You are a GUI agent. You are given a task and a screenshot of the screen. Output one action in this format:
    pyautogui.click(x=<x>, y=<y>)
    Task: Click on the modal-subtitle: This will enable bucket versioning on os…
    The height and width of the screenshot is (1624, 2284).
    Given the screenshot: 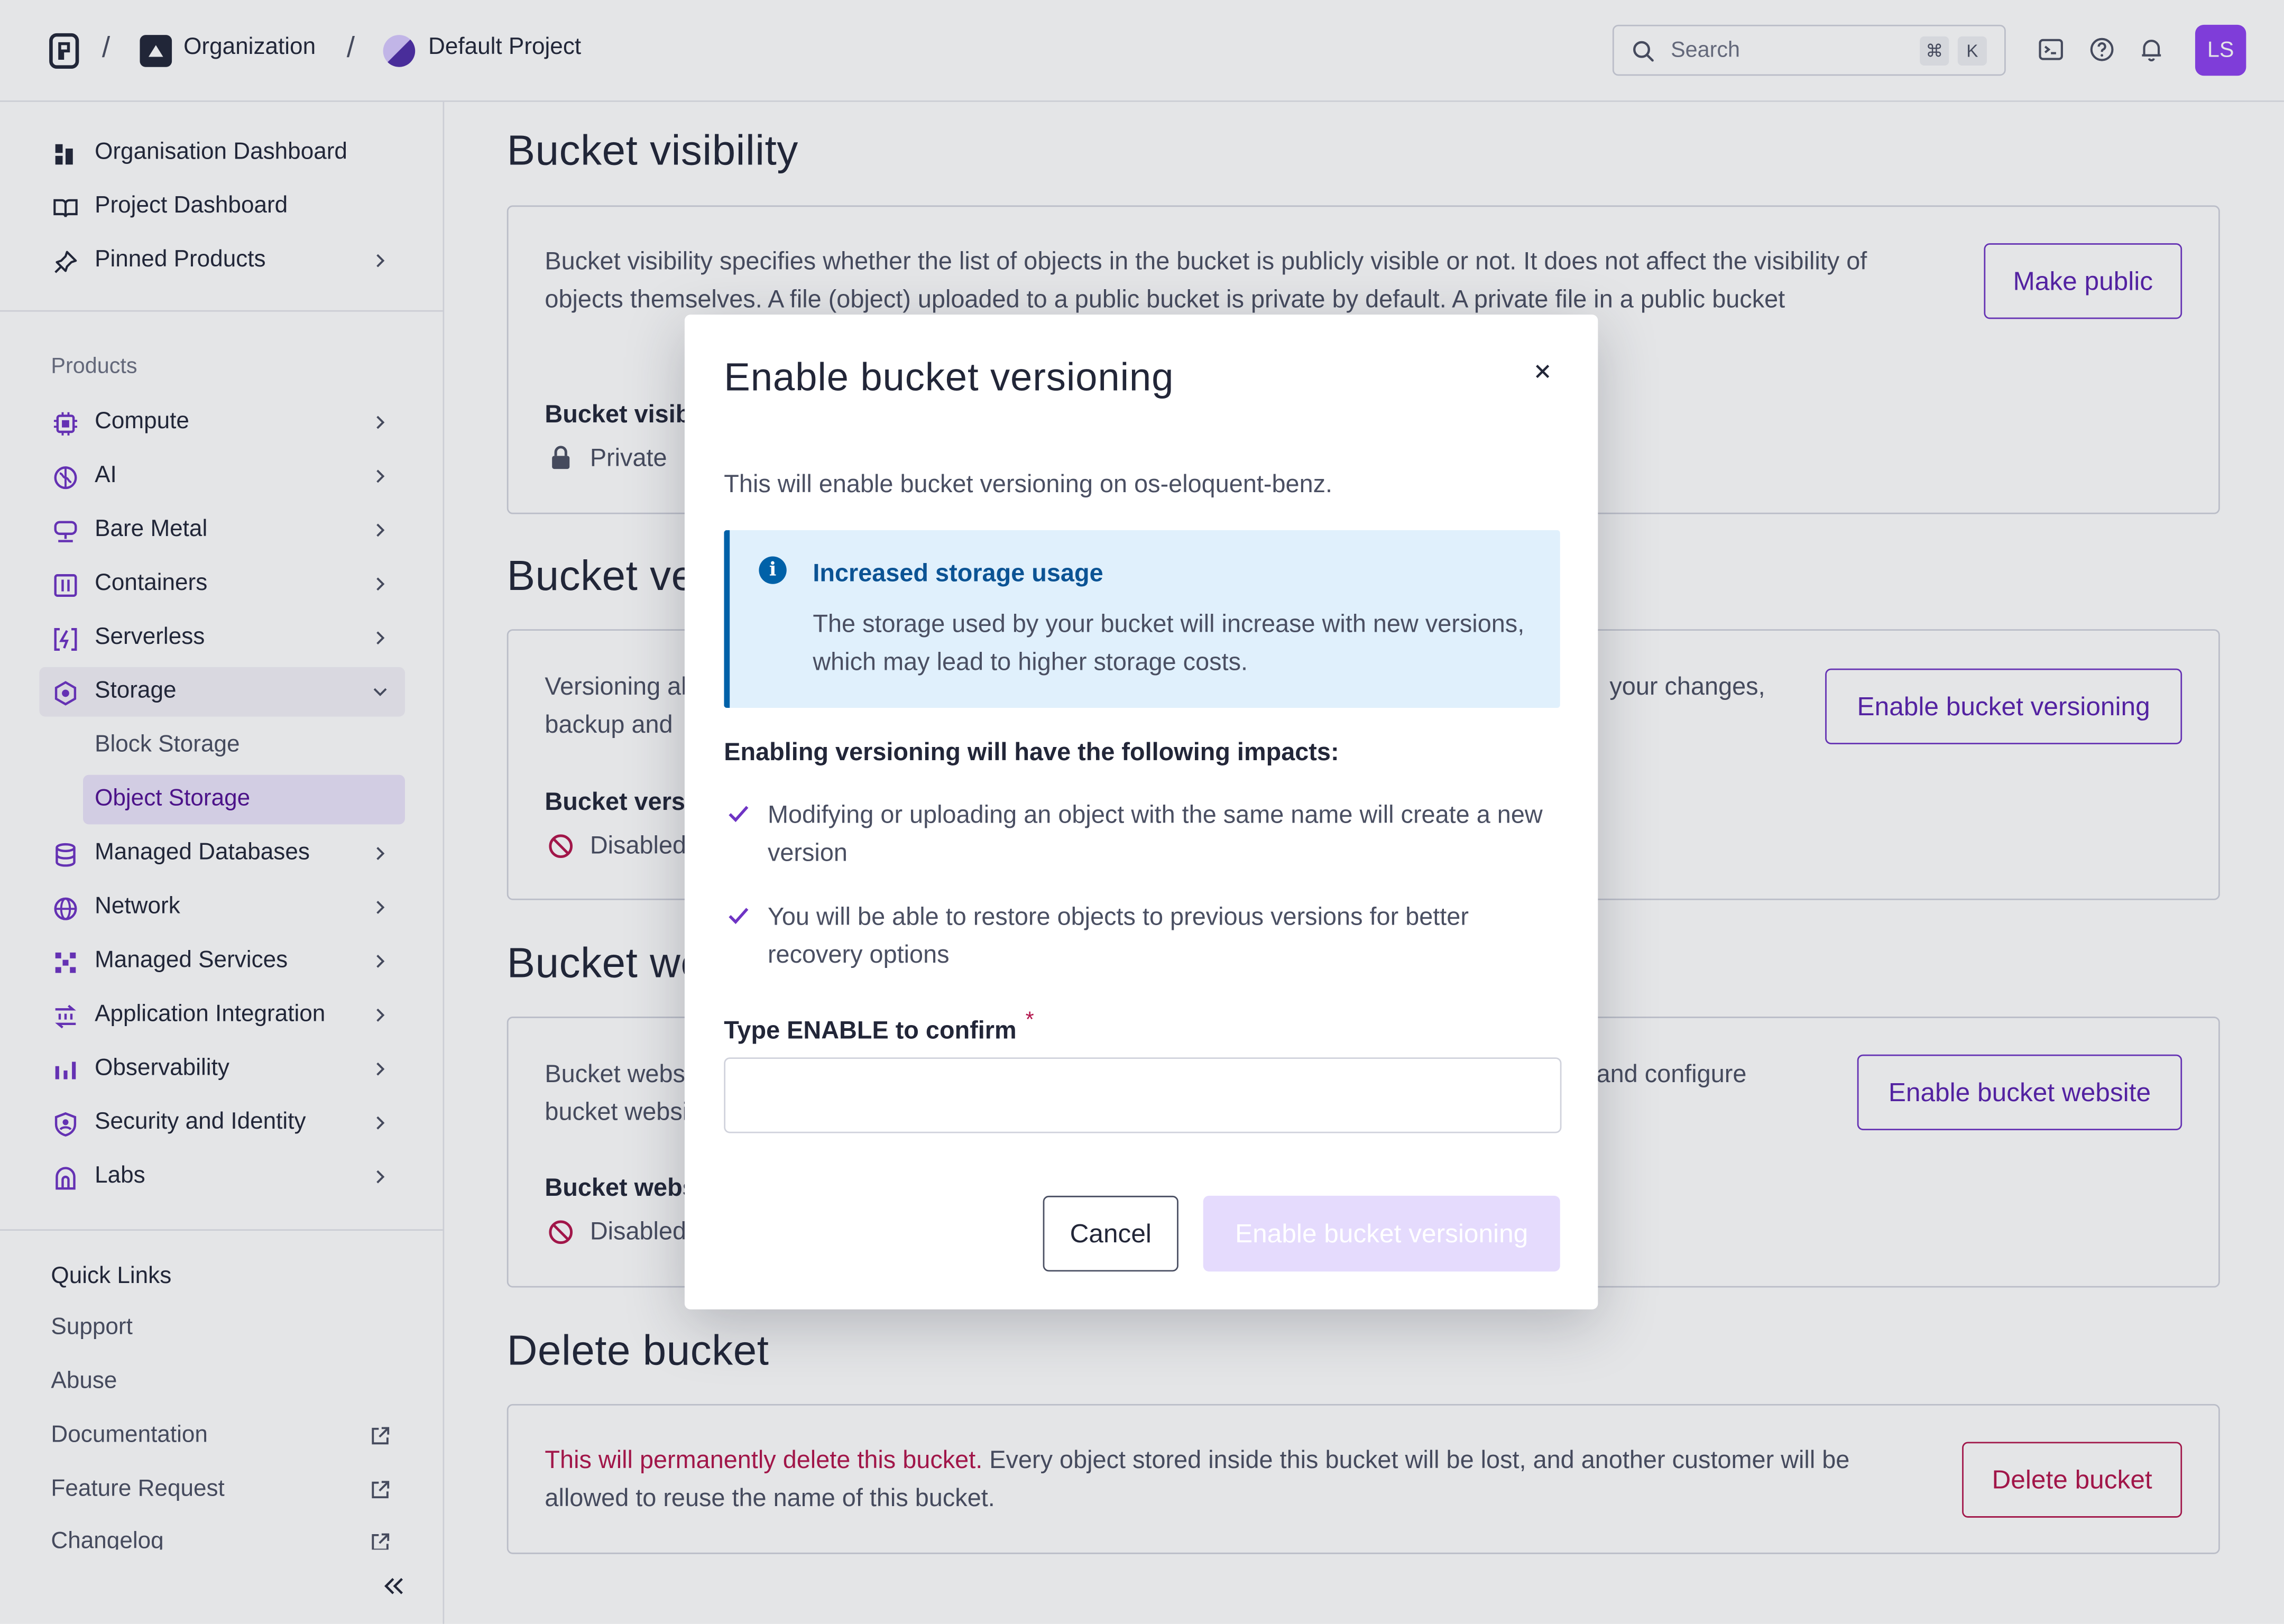 What is the action you would take?
    pyautogui.click(x=1028, y=484)
    